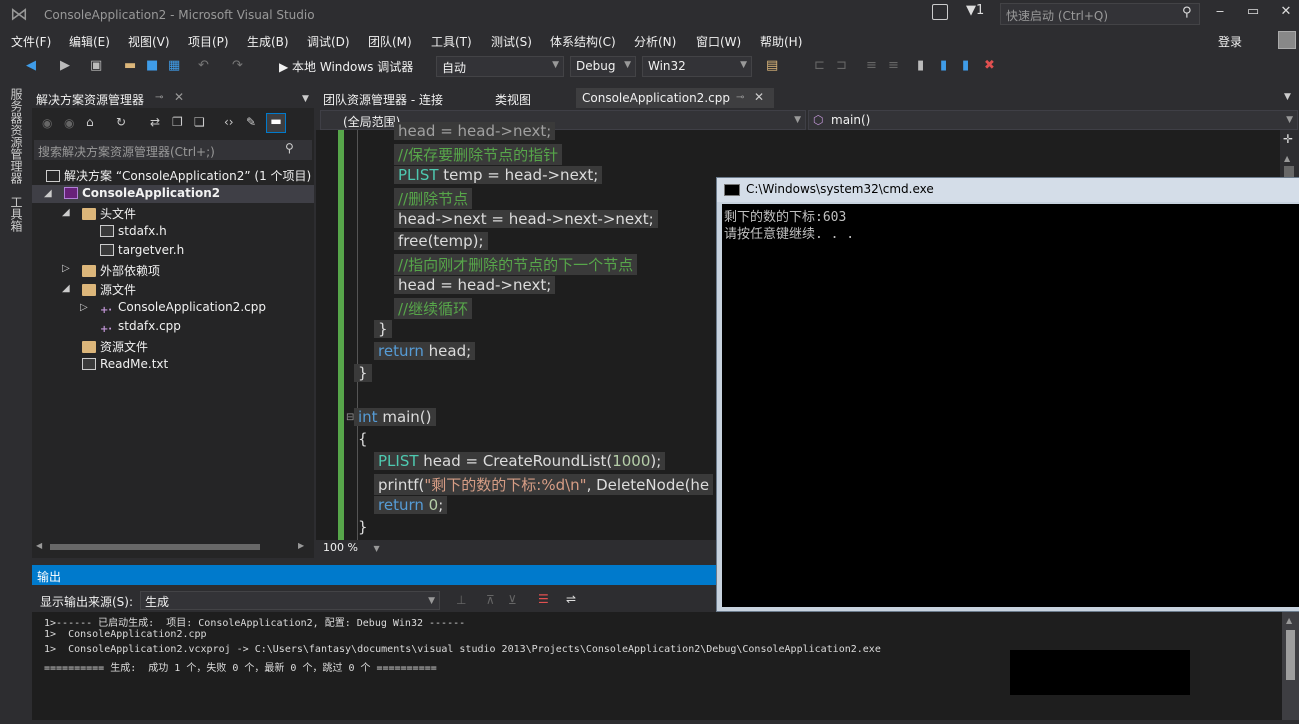 This screenshot has width=1299, height=724. What do you see at coordinates (328, 41) in the screenshot?
I see `menu-debug: 调试(D)` at bounding box center [328, 41].